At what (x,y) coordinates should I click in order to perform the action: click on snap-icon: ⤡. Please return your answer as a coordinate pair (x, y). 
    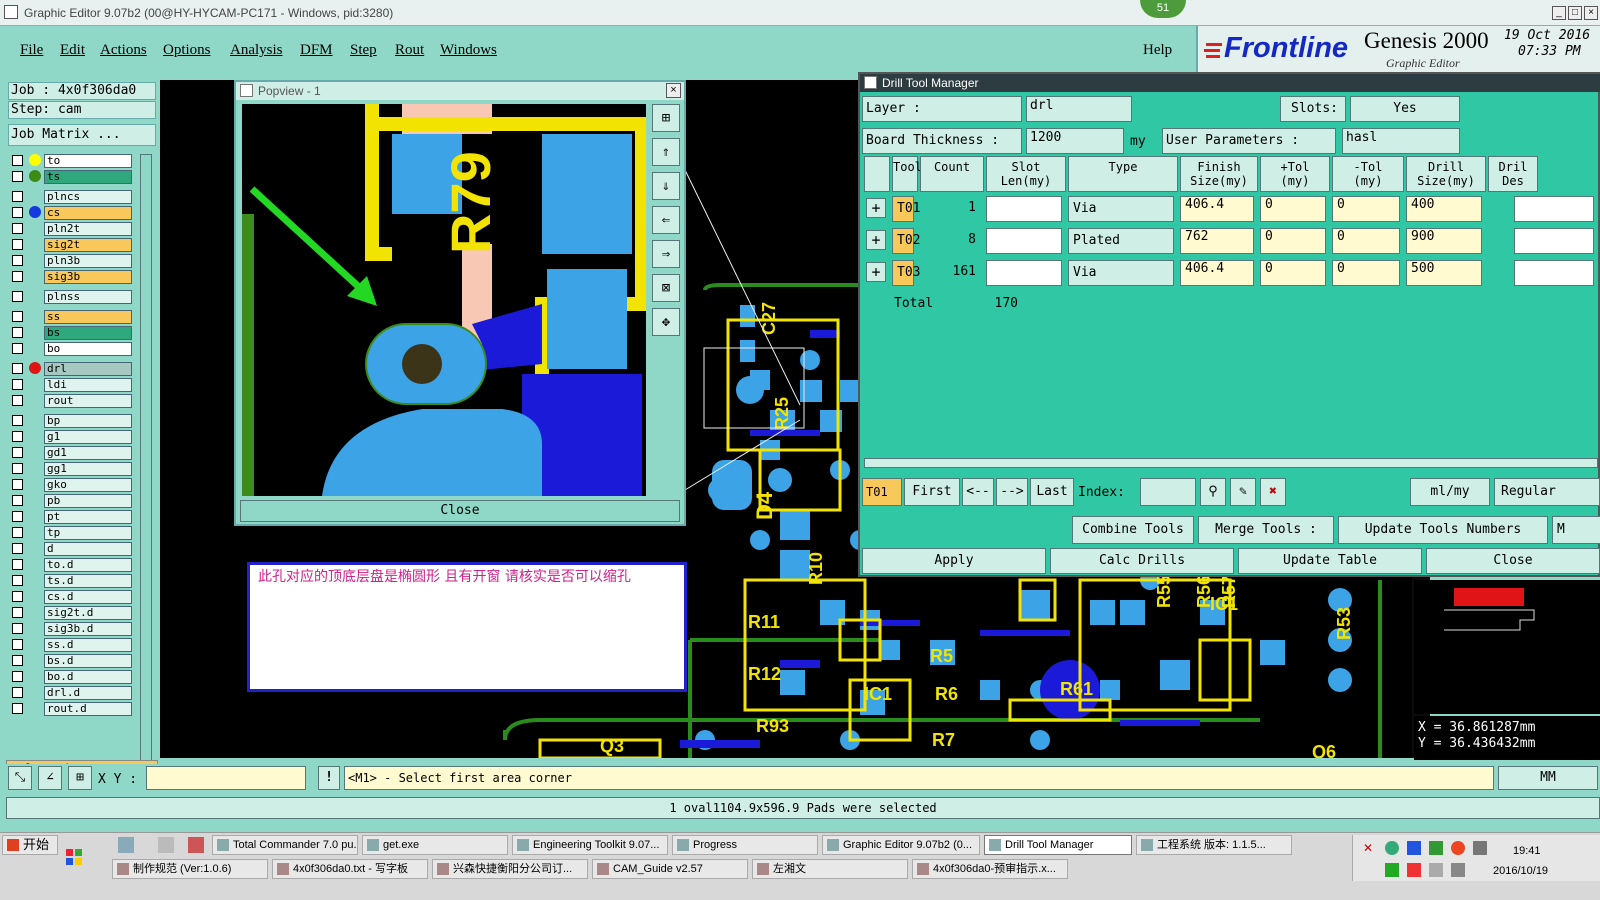
    Looking at the image, I should click on (20, 778).